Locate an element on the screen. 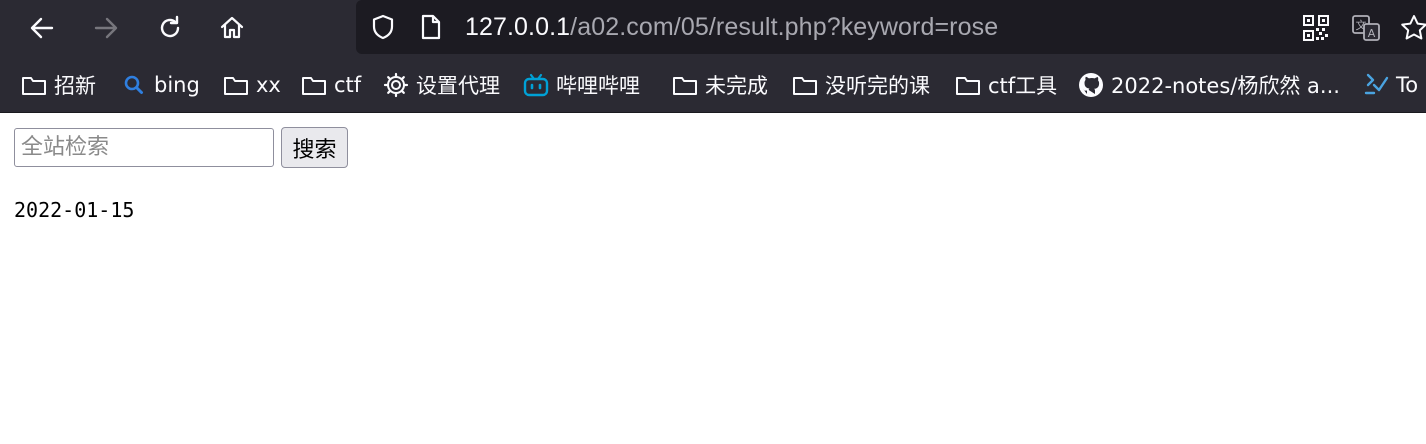 Image resolution: width=1426 pixels, height=444 pixels. translate-icon: 文 A is located at coordinates (1366, 28).